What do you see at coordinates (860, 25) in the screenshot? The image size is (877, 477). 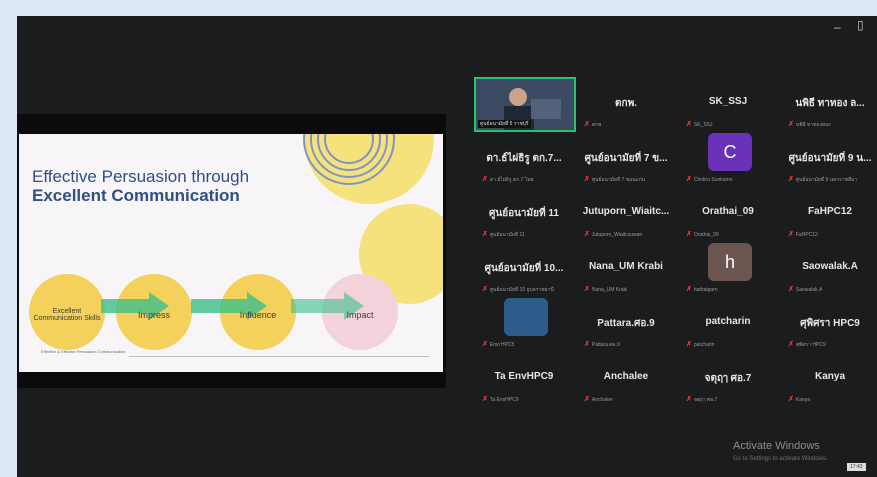 I see `maximize-button: ▯` at bounding box center [860, 25].